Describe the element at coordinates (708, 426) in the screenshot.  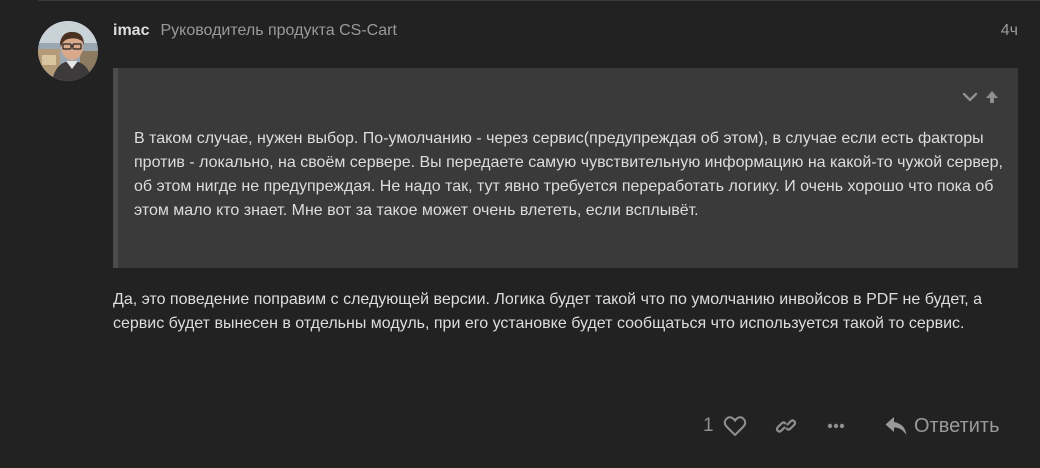
I see `like-count: 1` at that location.